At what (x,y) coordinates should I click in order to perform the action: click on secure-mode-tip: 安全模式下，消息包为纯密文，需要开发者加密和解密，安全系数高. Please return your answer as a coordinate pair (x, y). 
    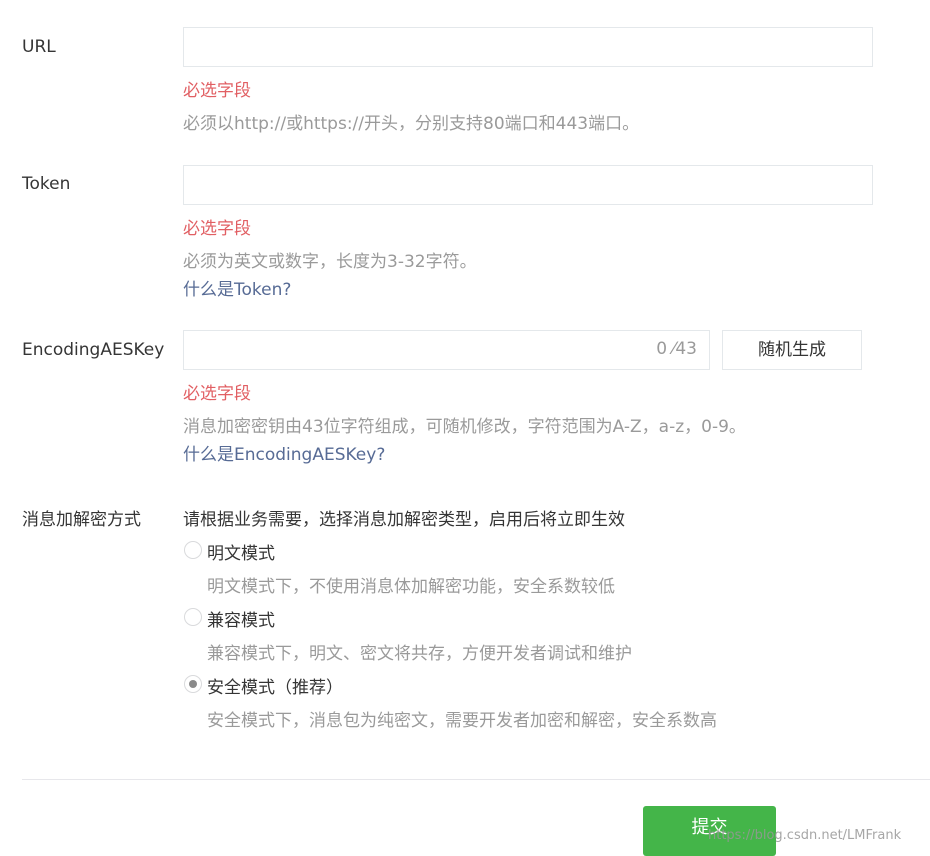
    Looking at the image, I should click on (462, 721).